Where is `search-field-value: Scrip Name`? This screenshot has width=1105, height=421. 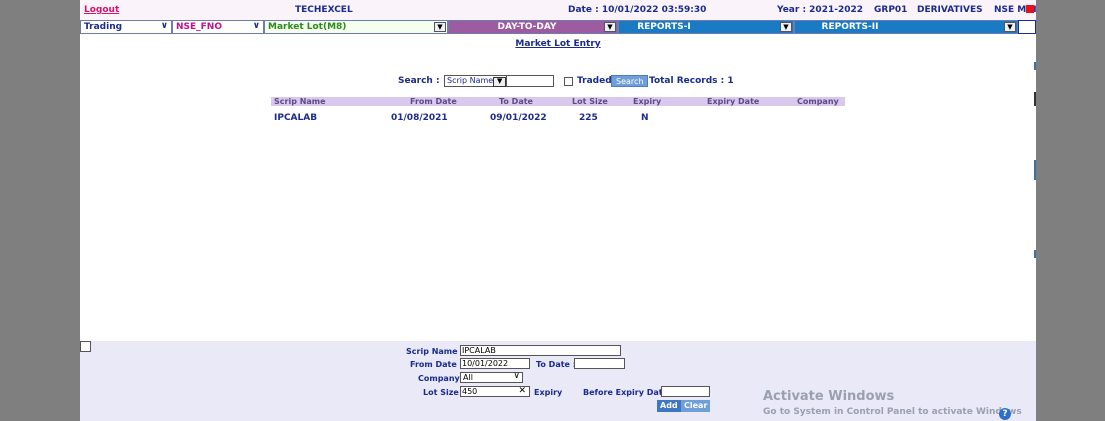 search-field-value: Scrip Name is located at coordinates (470, 80).